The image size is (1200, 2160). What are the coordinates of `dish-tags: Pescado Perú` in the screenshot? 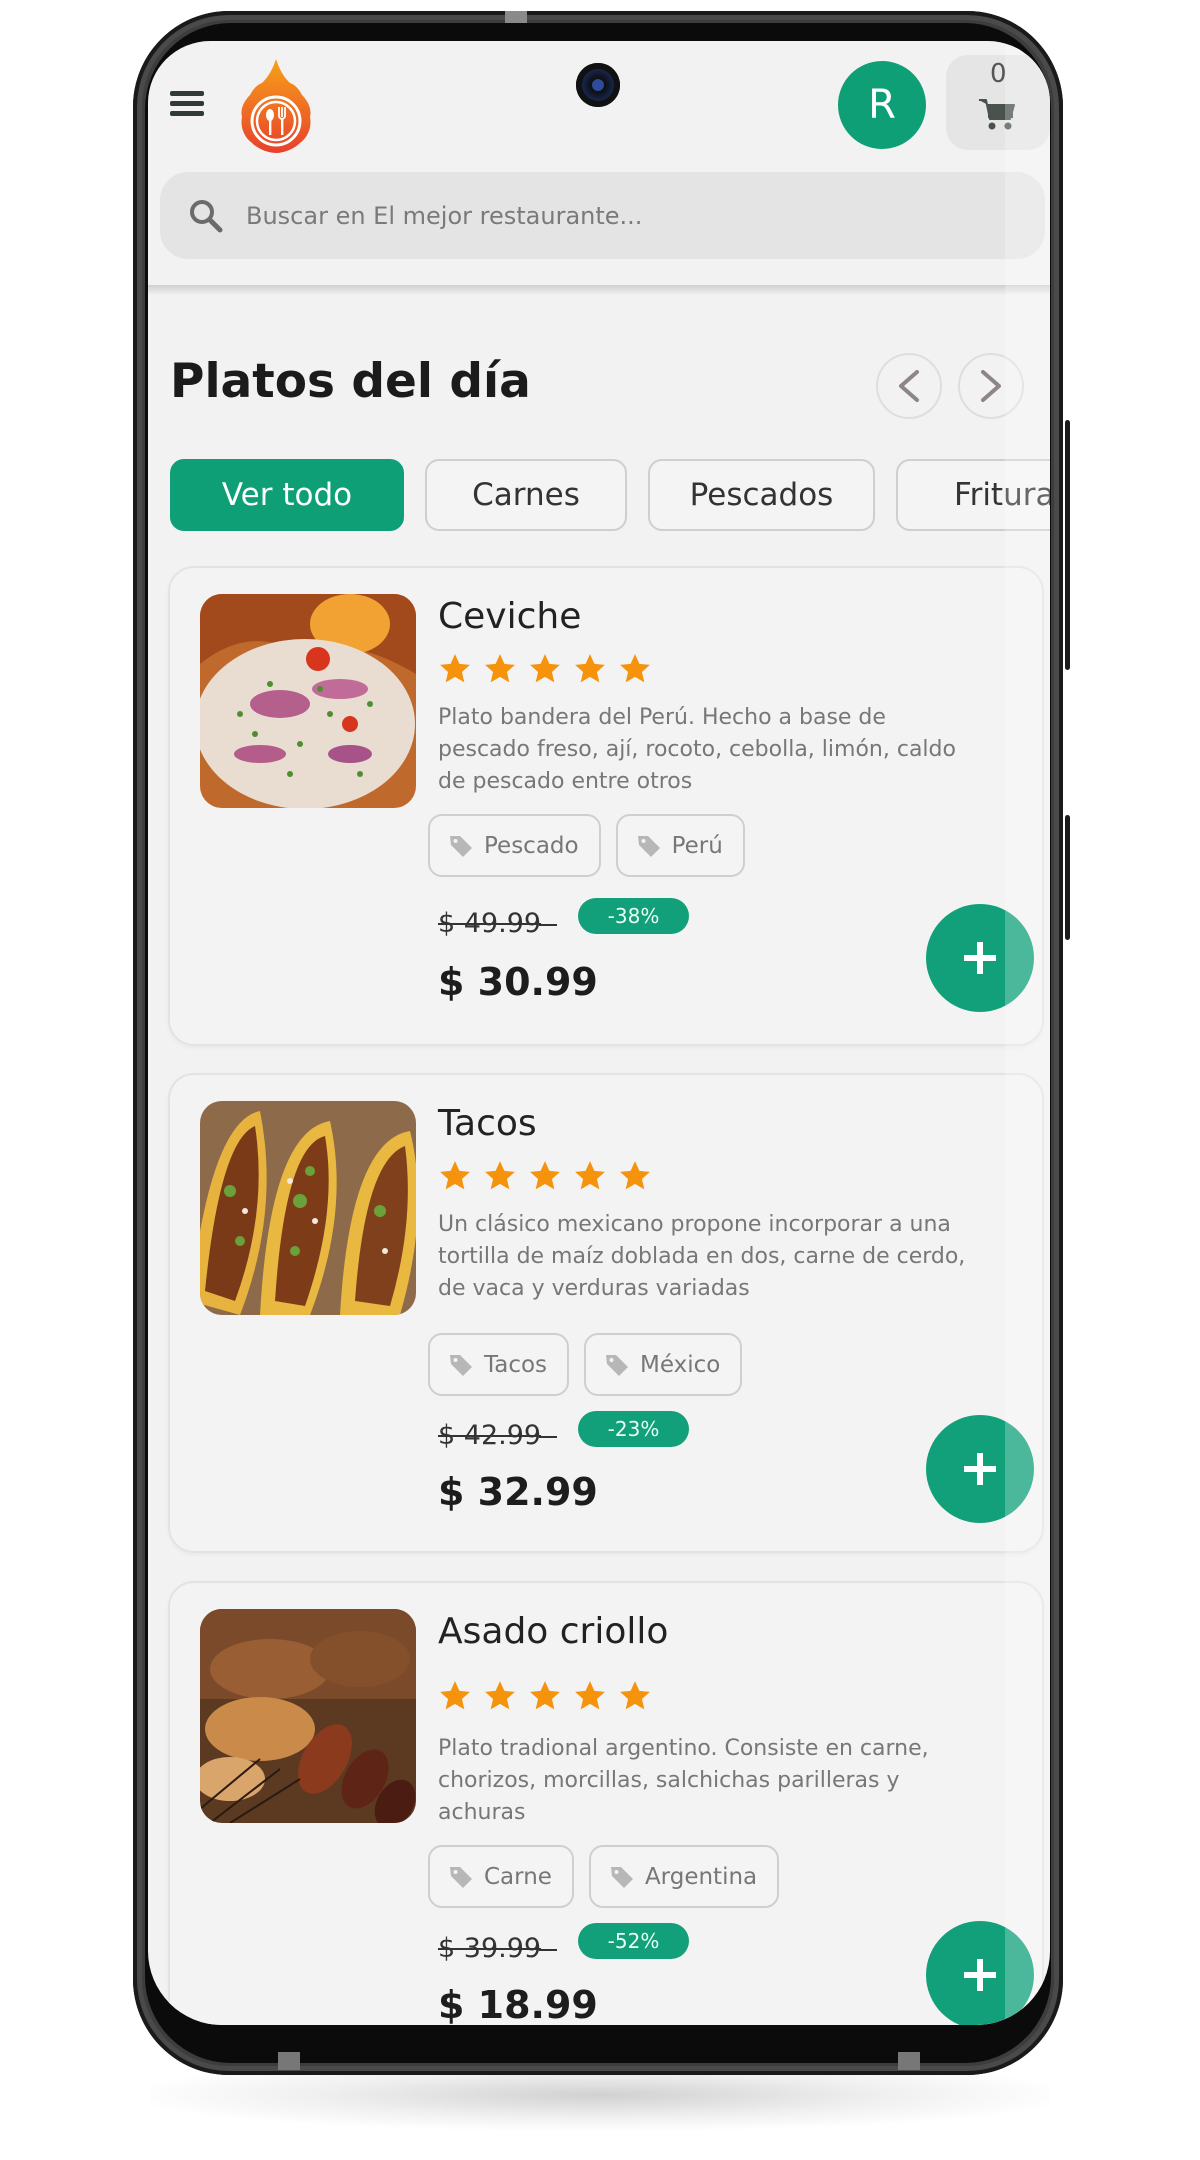 It's located at (586, 845).